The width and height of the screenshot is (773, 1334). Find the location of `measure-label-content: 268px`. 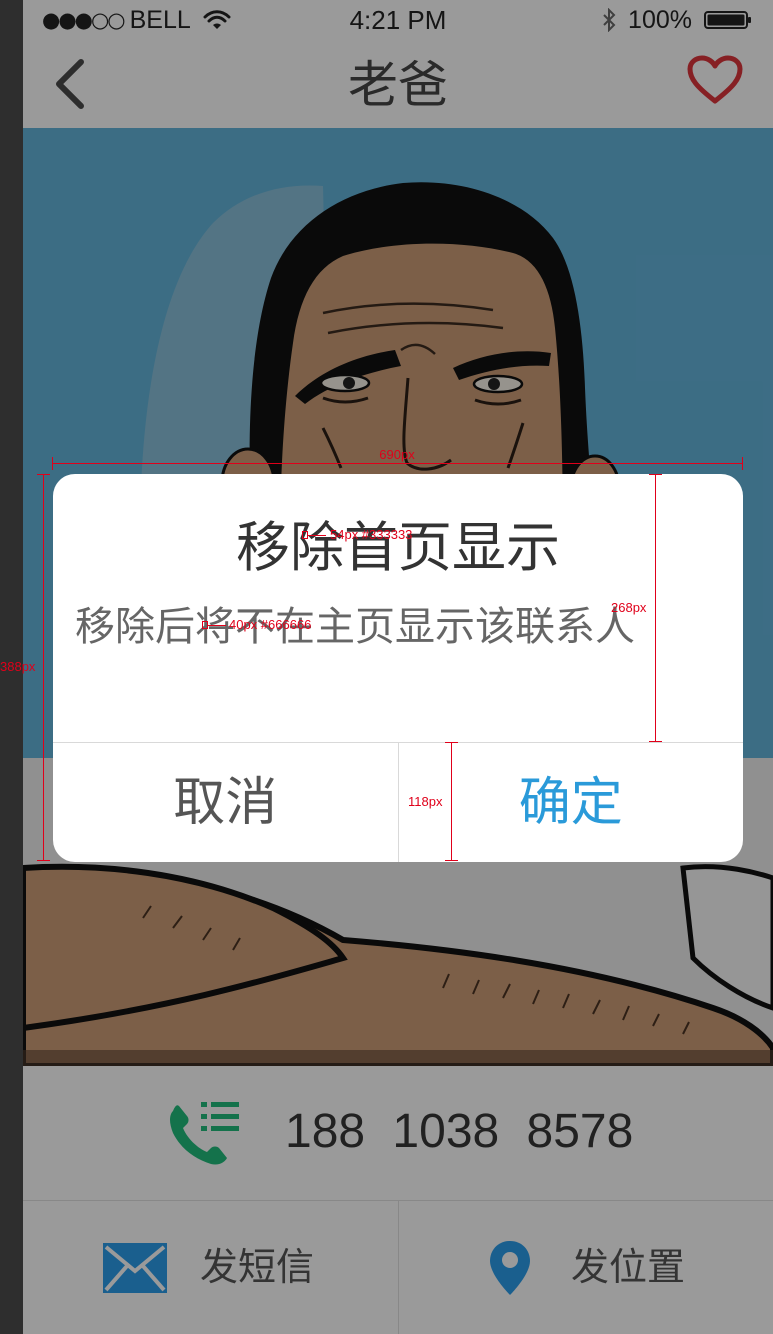

measure-label-content: 268px is located at coordinates (629, 607).